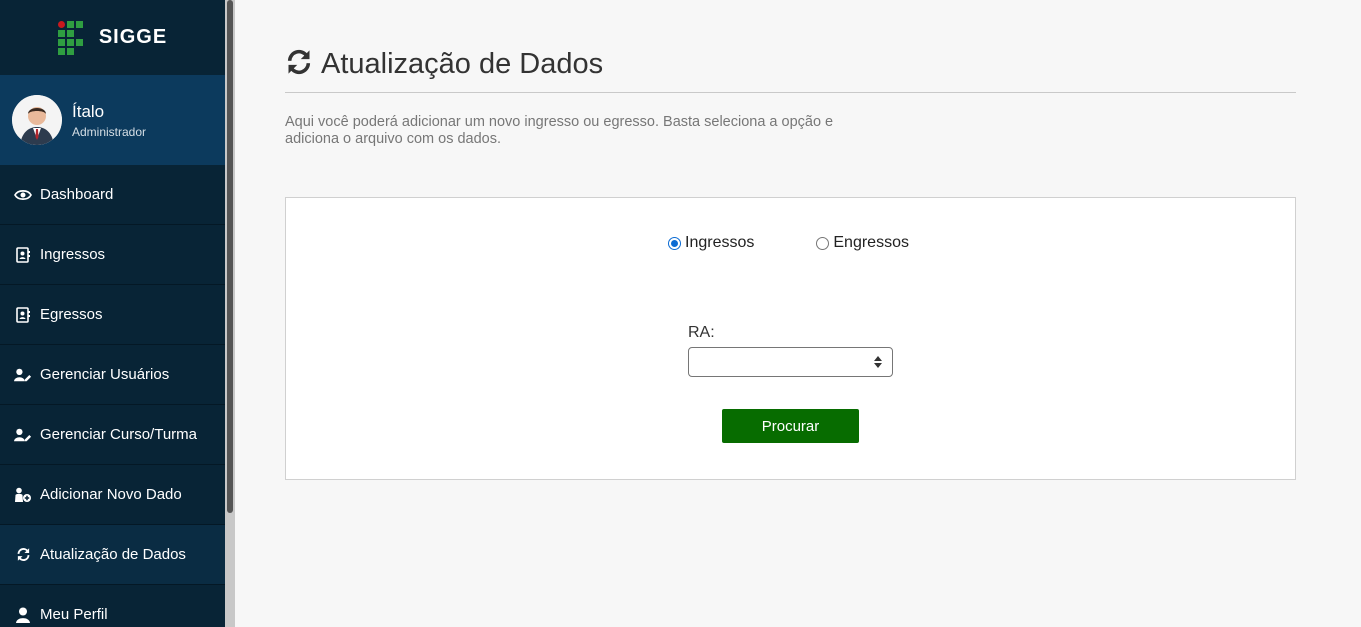  What do you see at coordinates (788, 243) in the screenshot?
I see `type-radio-group: Ingressos Engressos` at bounding box center [788, 243].